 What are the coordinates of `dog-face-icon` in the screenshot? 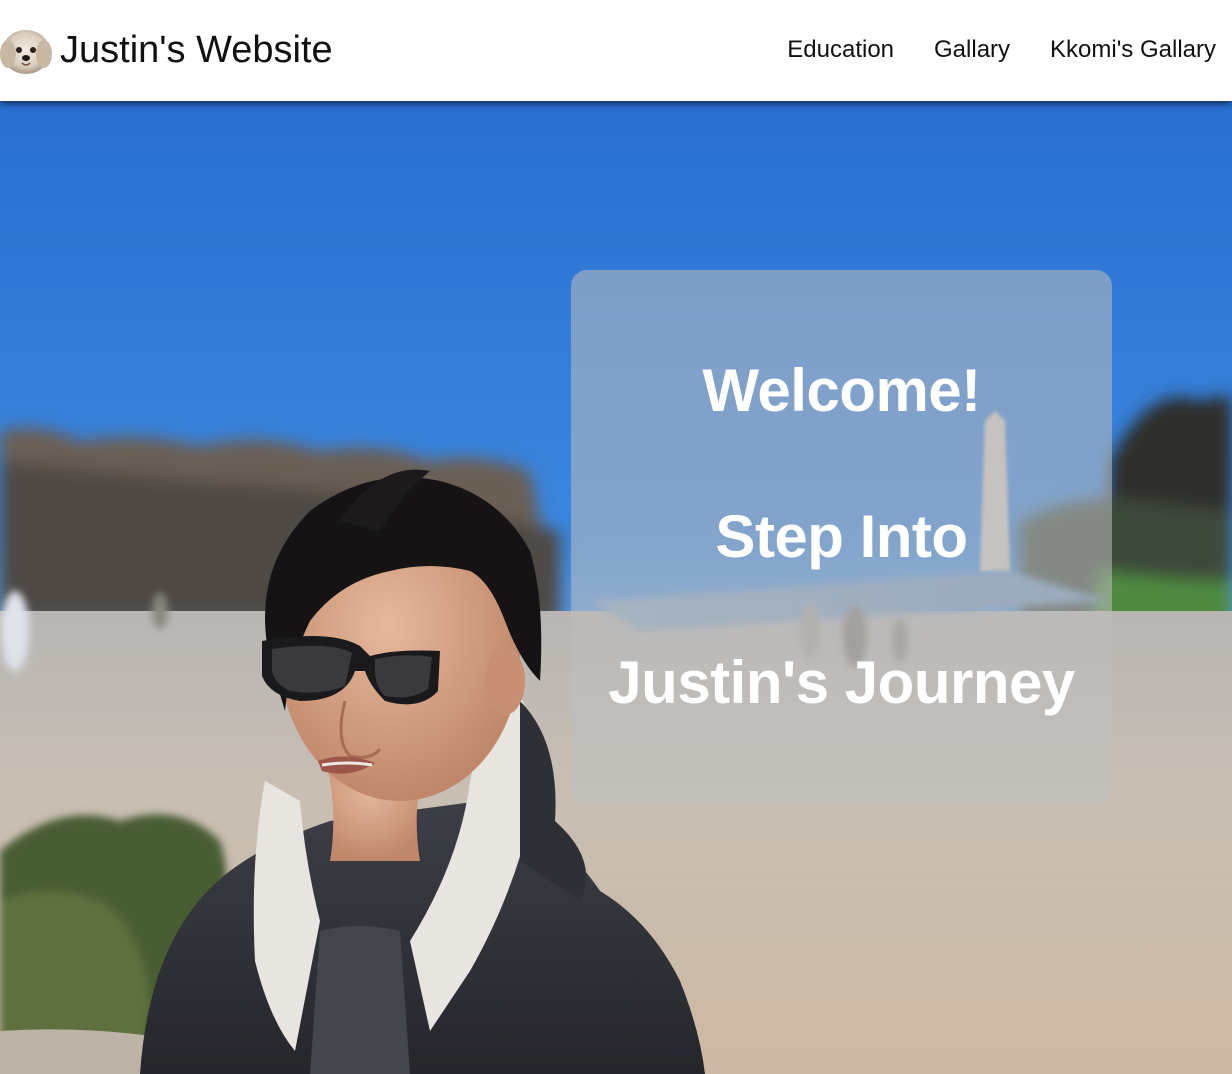 It's located at (26, 52).